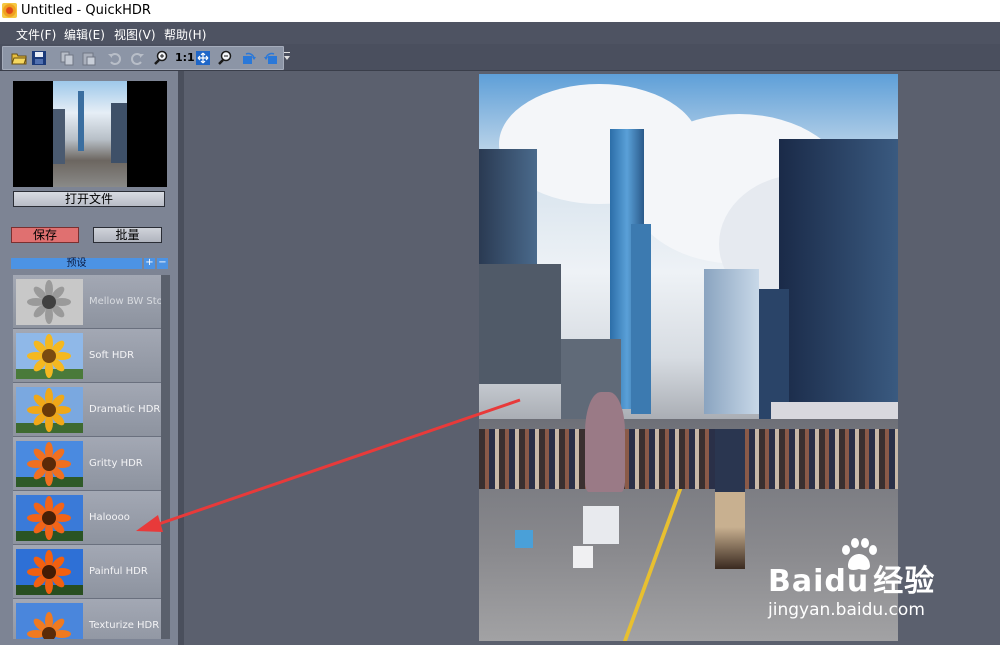  I want to click on preset-label: Painful HDR, so click(118, 571).